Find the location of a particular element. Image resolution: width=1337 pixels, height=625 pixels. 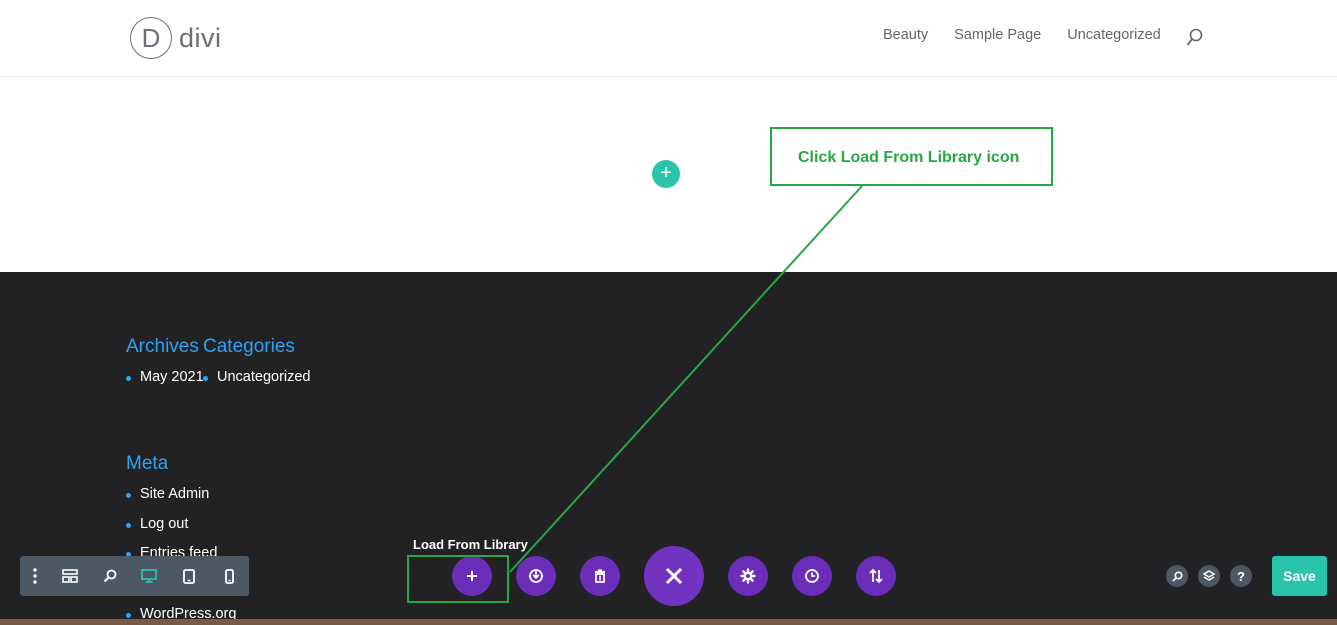

load-from-library-tooltip: Load From Library is located at coordinates (470, 544).